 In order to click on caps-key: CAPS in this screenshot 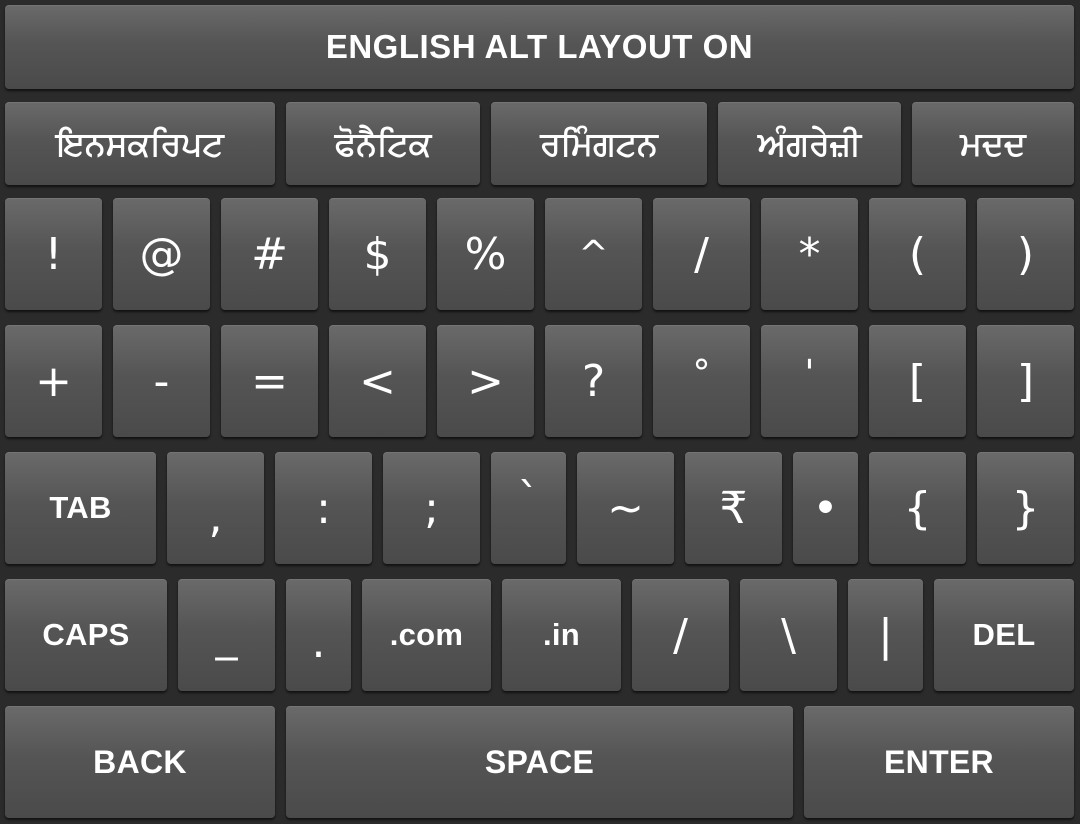, I will do `click(86, 635)`.